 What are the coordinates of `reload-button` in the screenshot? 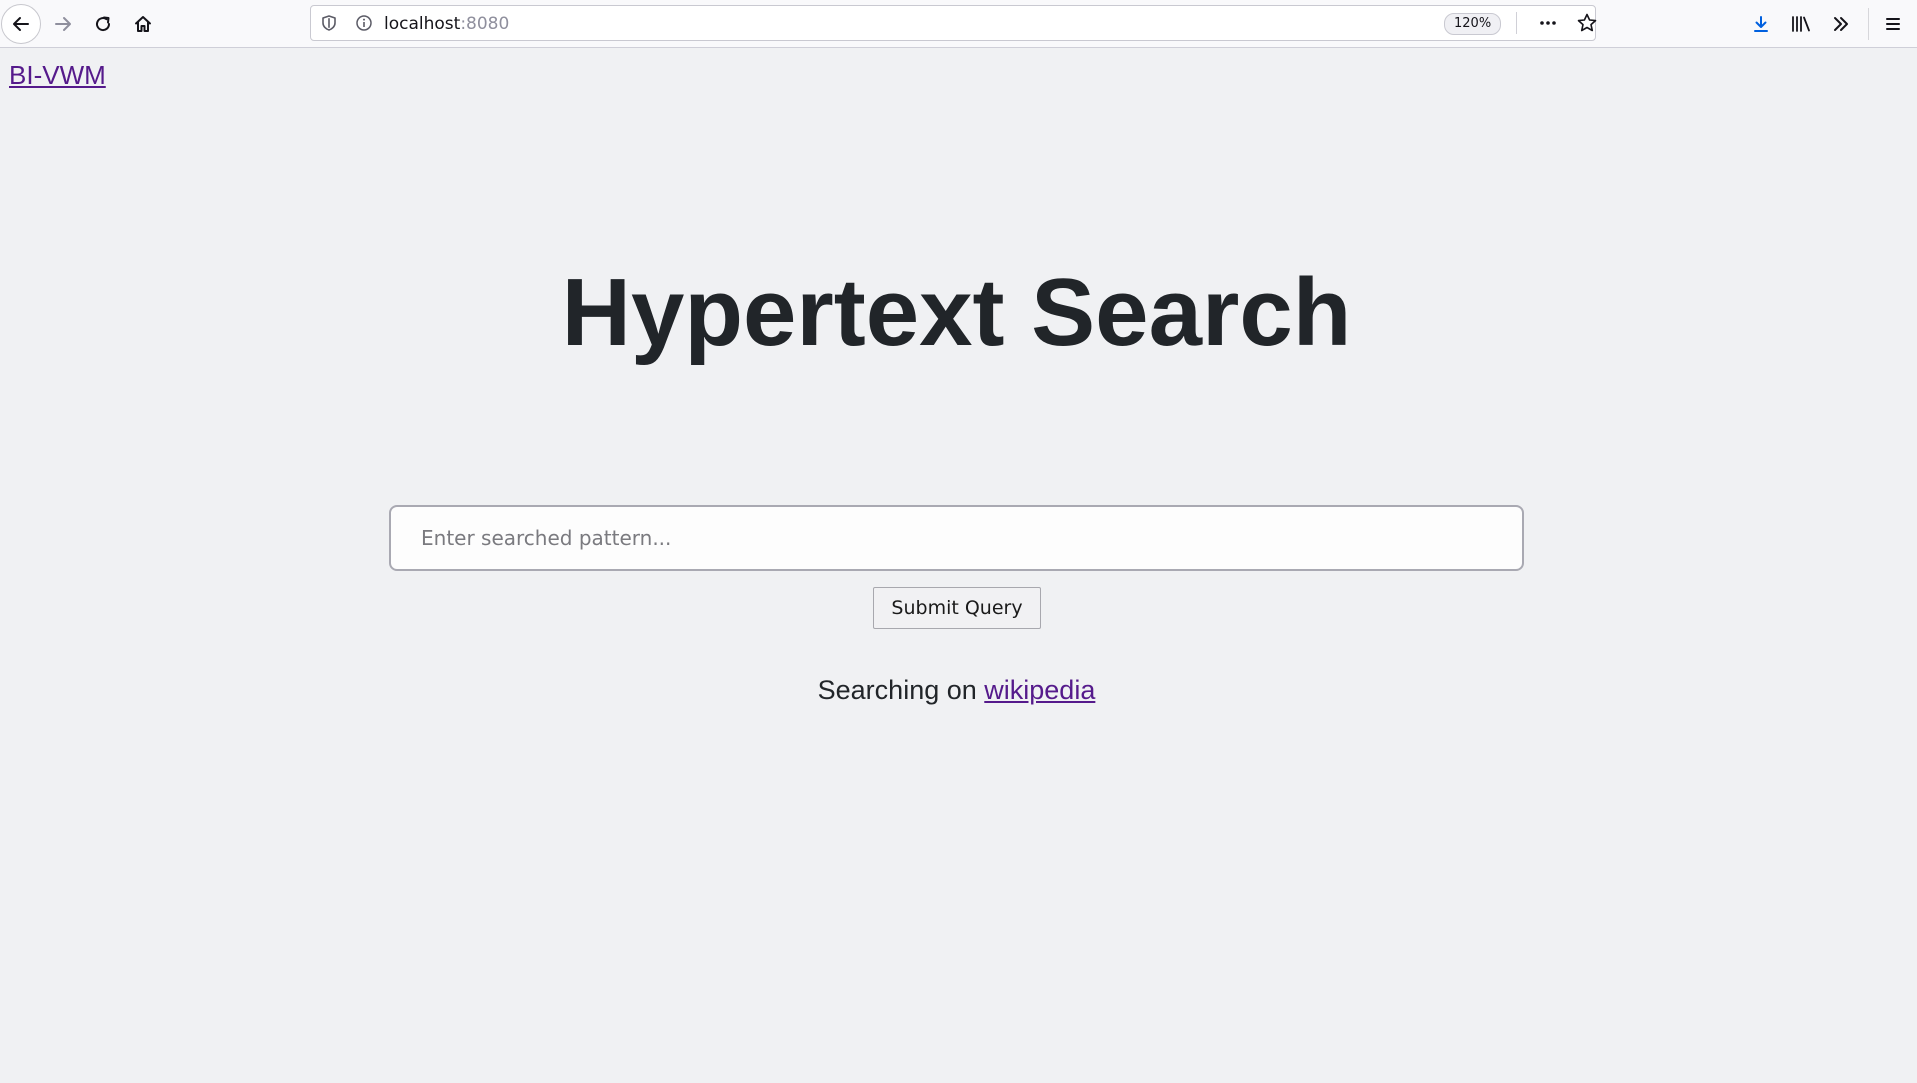 It's located at (103, 24).